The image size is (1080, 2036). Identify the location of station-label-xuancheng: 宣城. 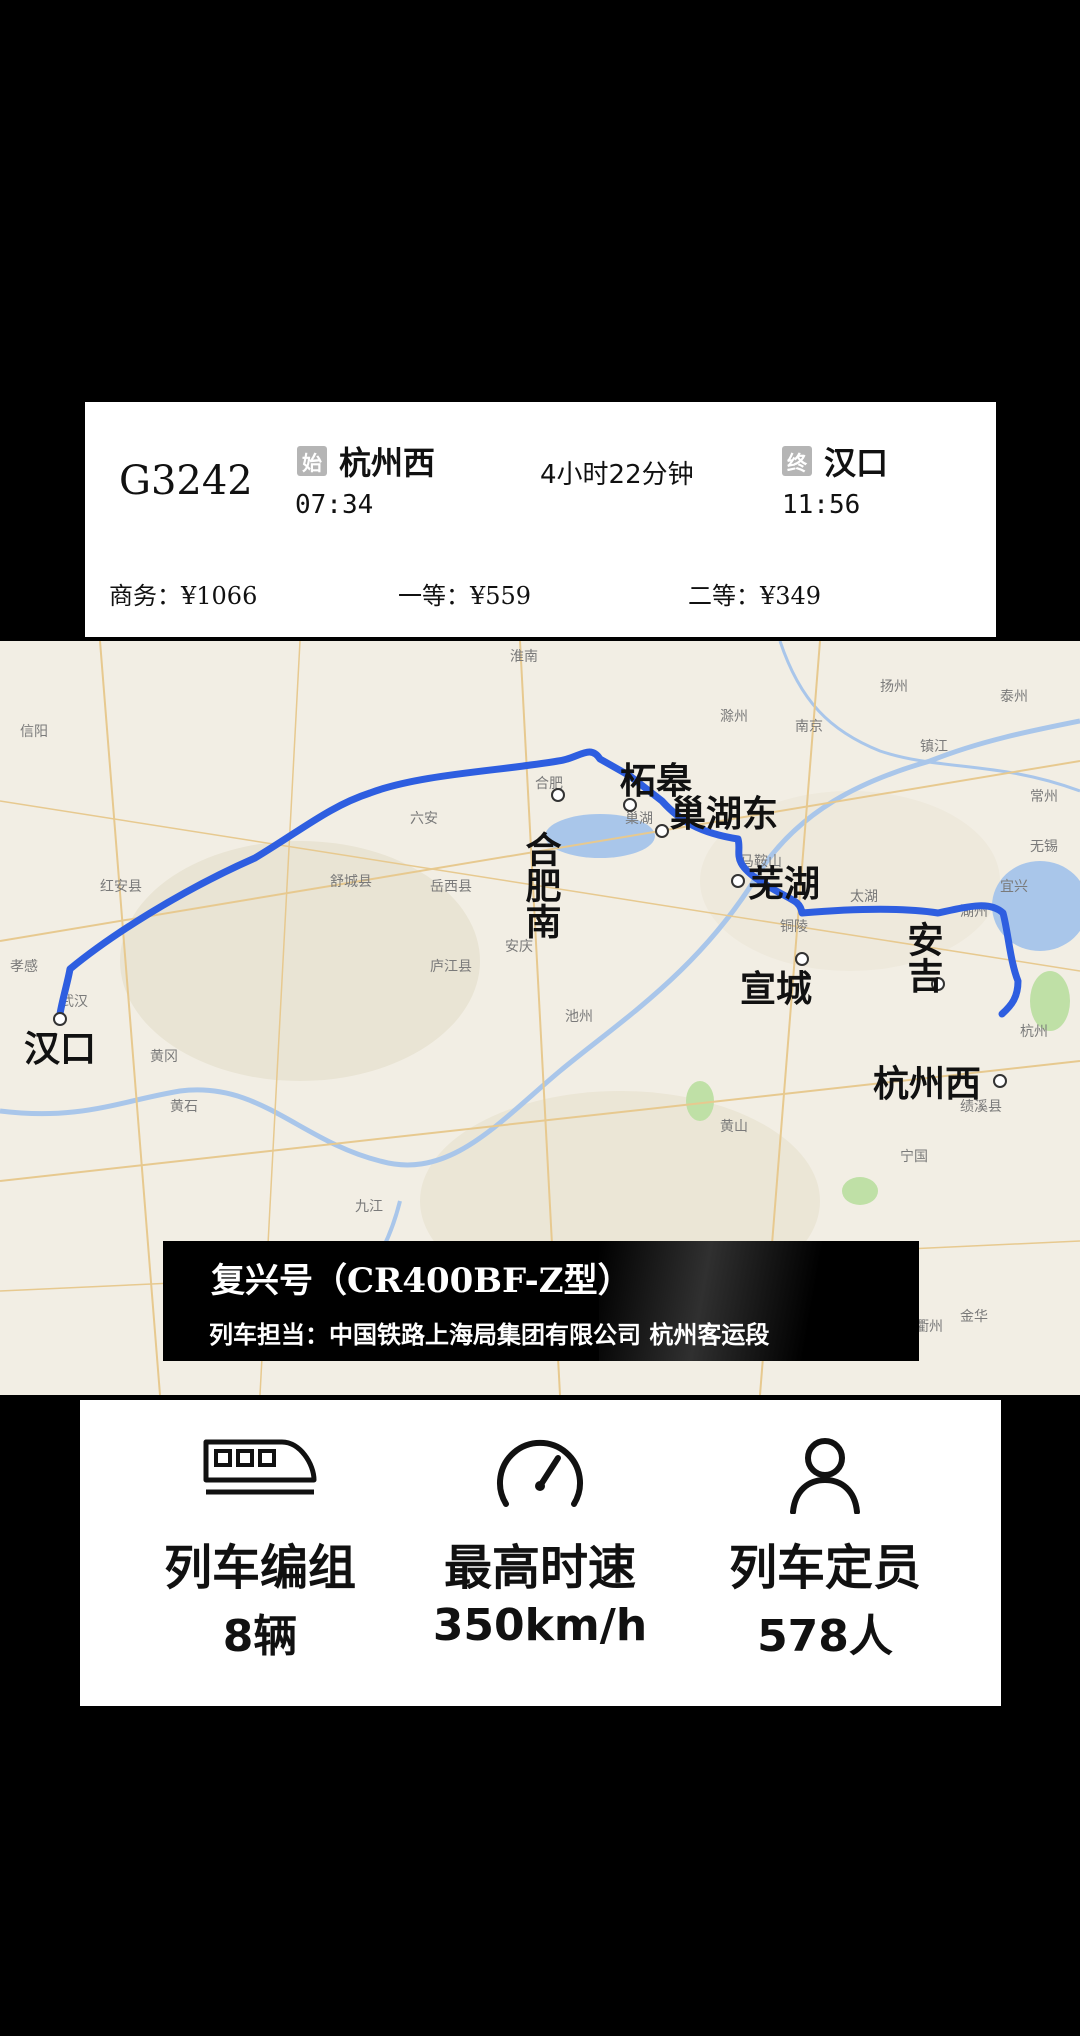
(776, 989).